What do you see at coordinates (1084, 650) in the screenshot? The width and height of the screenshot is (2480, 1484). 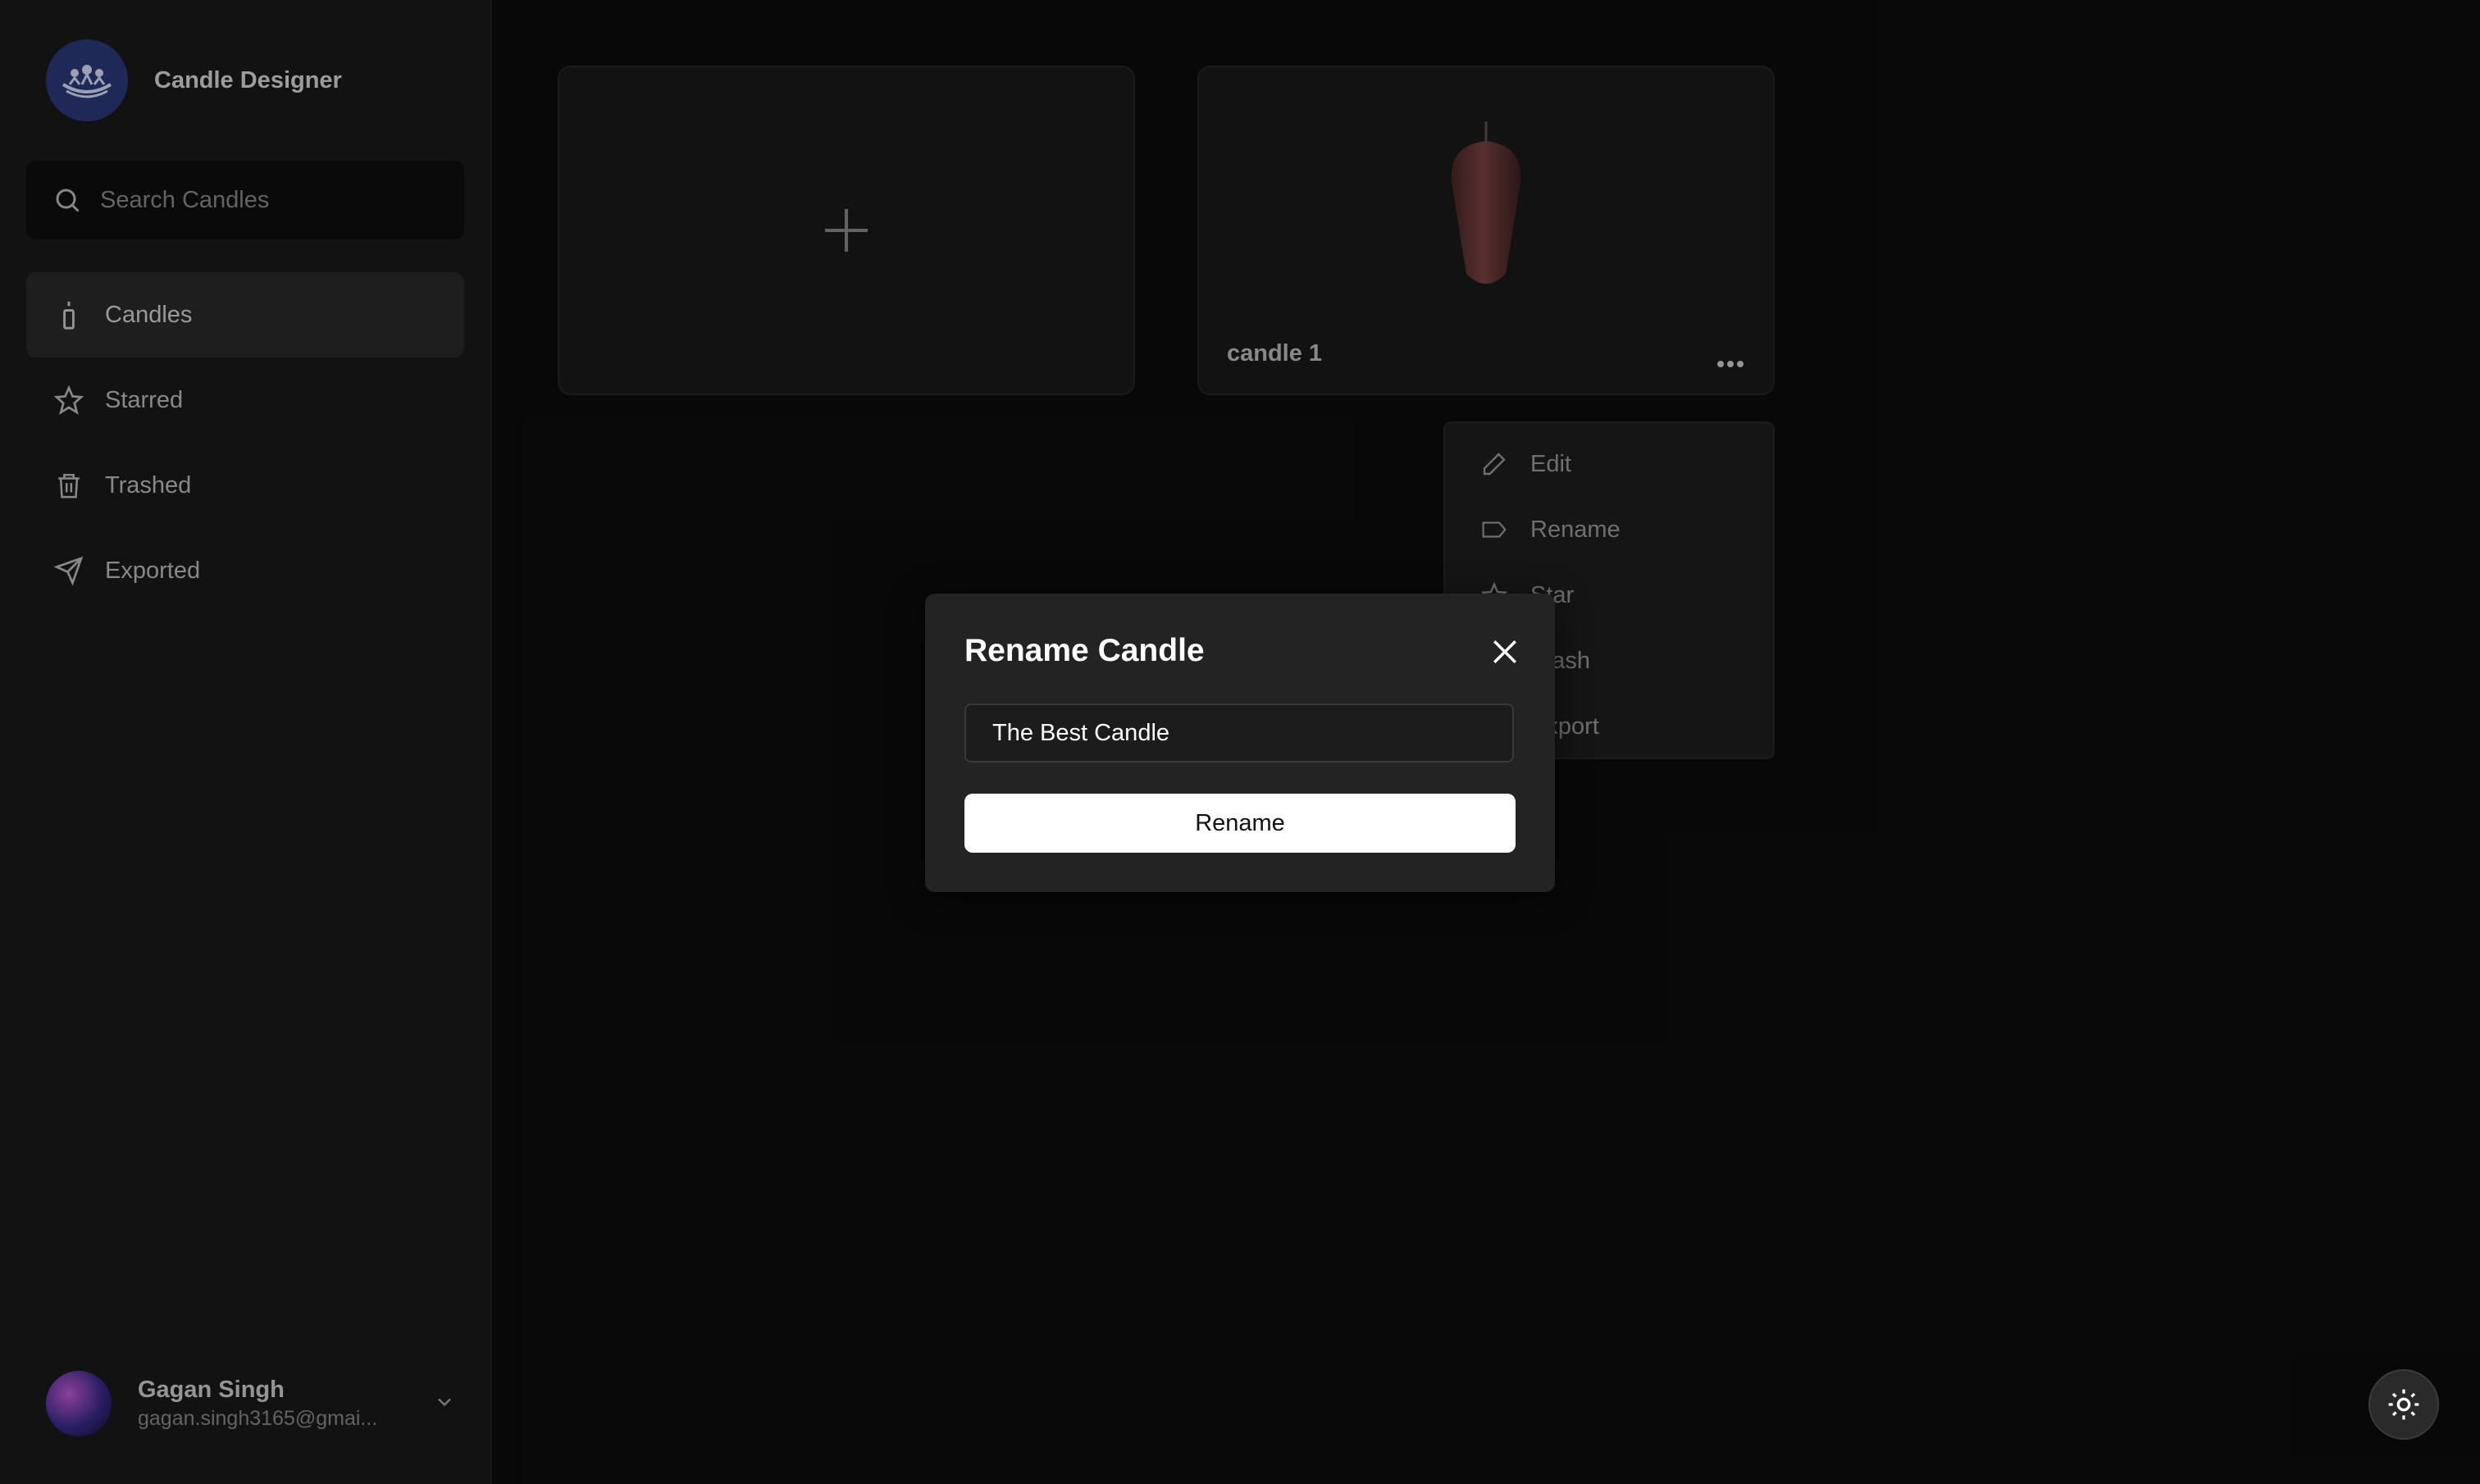 I see `dialog-title: Rename Candle` at bounding box center [1084, 650].